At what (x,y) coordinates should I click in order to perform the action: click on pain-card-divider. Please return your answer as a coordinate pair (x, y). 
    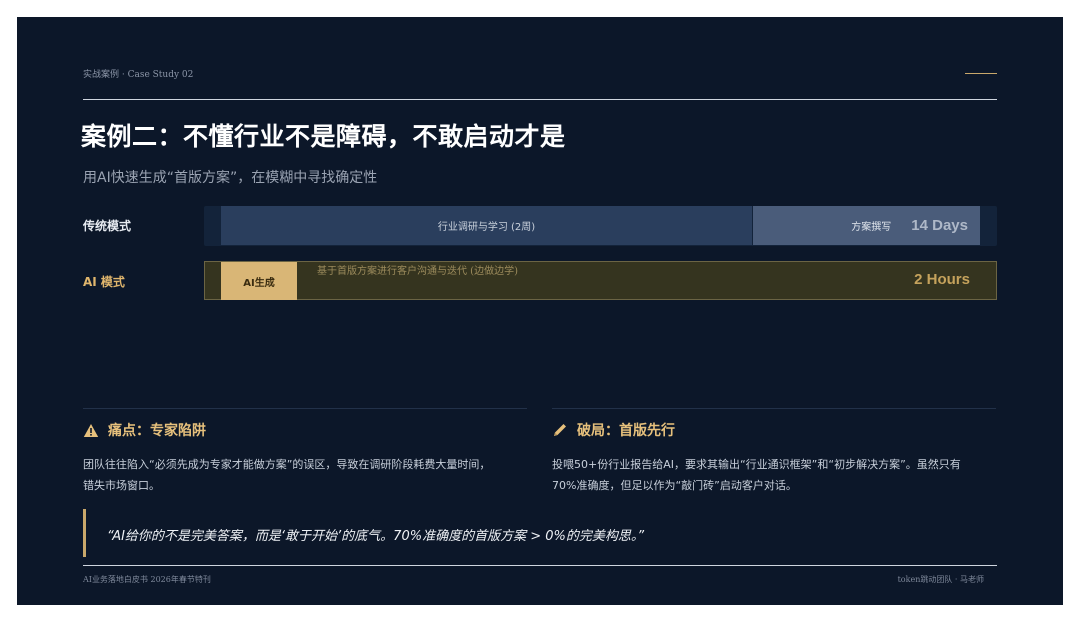
    Looking at the image, I should click on (305, 408).